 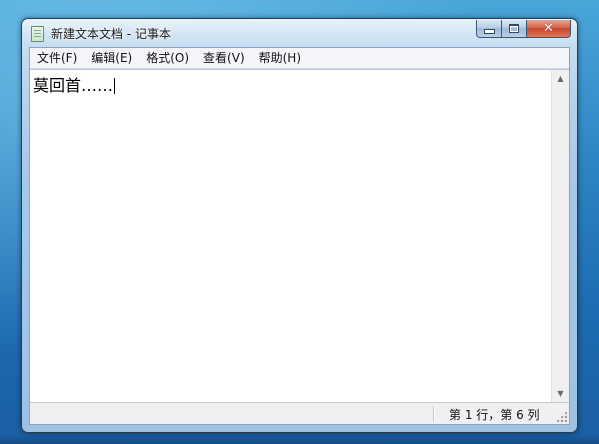 I want to click on close-button: ✕, so click(x=549, y=29).